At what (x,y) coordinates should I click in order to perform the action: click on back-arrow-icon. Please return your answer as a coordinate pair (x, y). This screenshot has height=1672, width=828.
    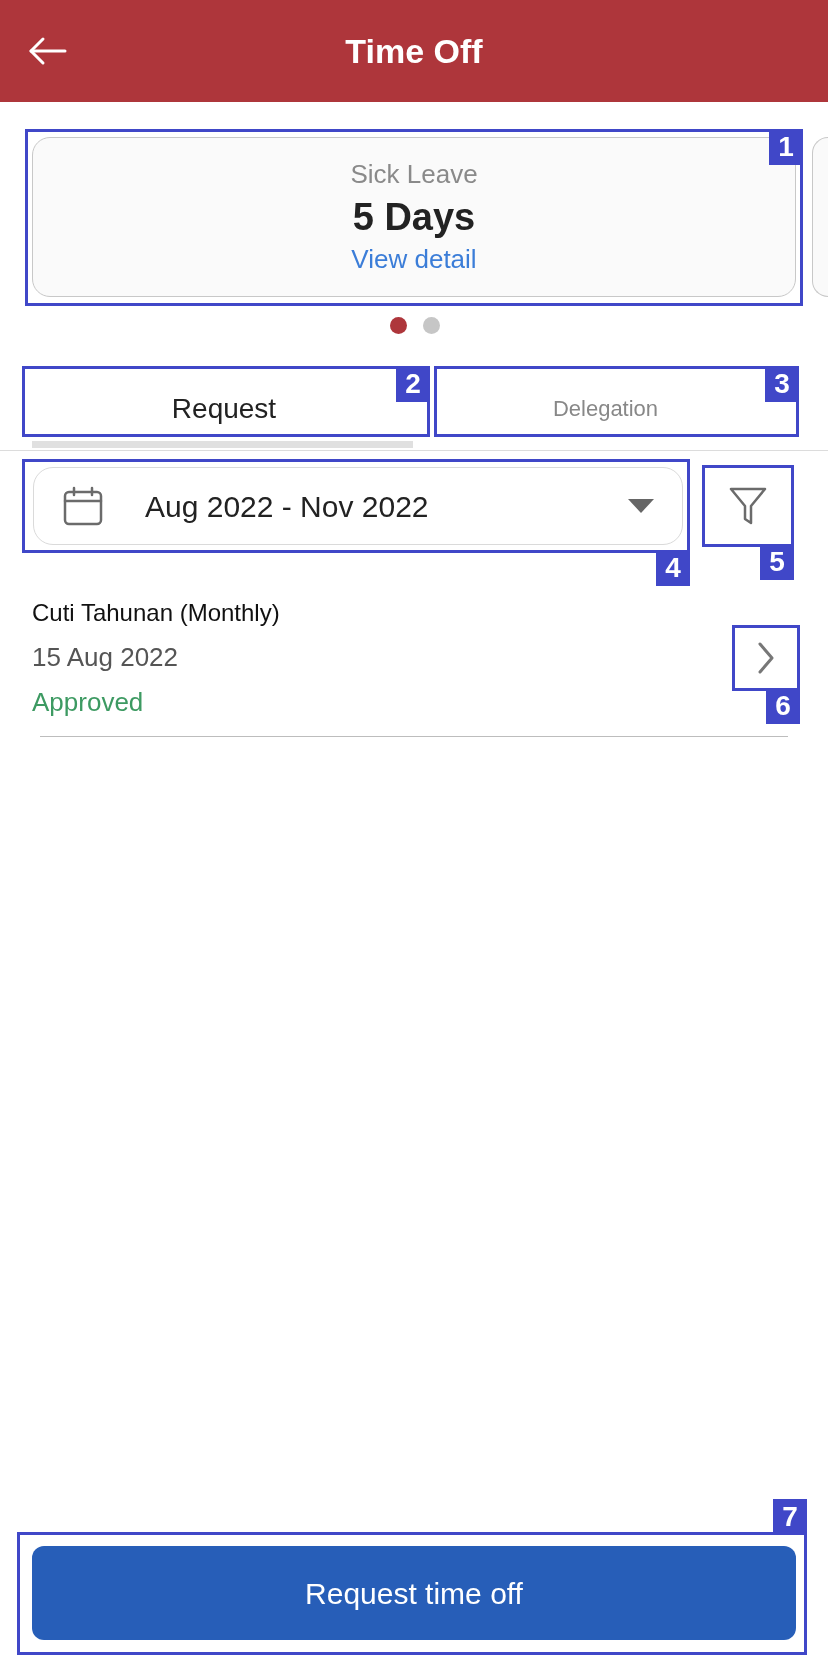
    Looking at the image, I should click on (48, 51).